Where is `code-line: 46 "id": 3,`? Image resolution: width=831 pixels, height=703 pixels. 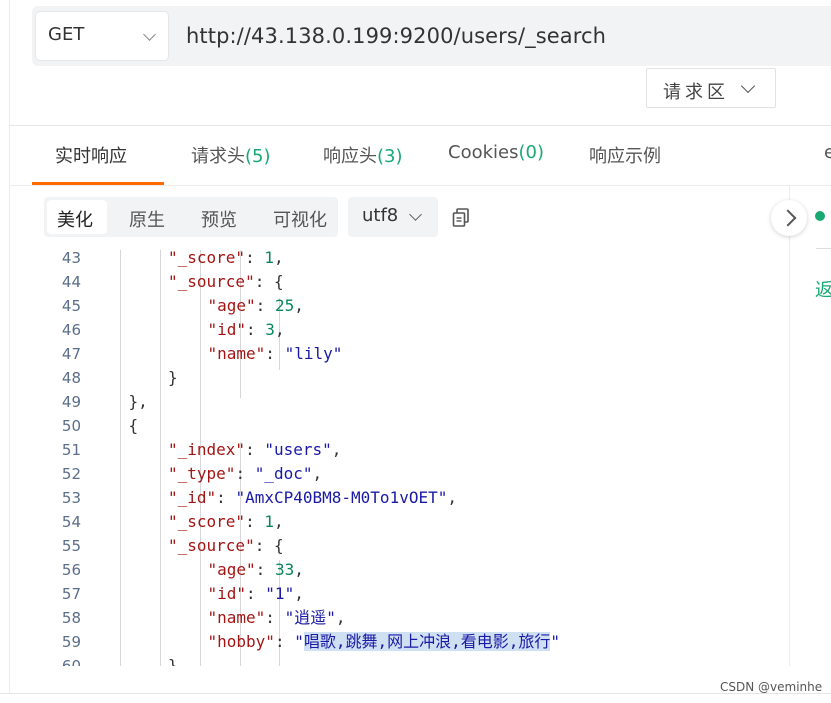
code-line: 46 "id": 3, is located at coordinates (399, 330).